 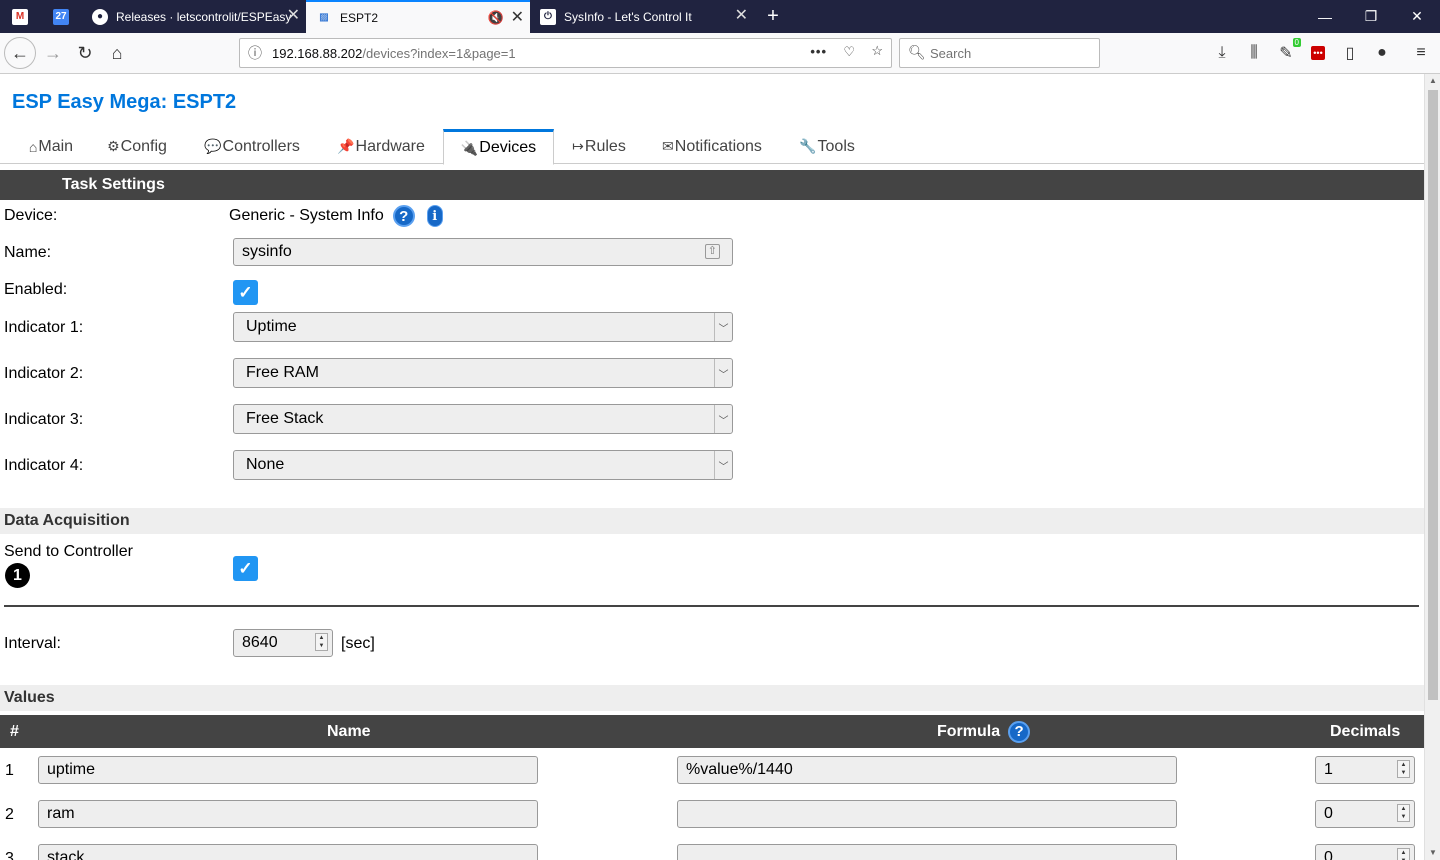 What do you see at coordinates (1254, 53) in the screenshot?
I see `library-icon: ⫼` at bounding box center [1254, 53].